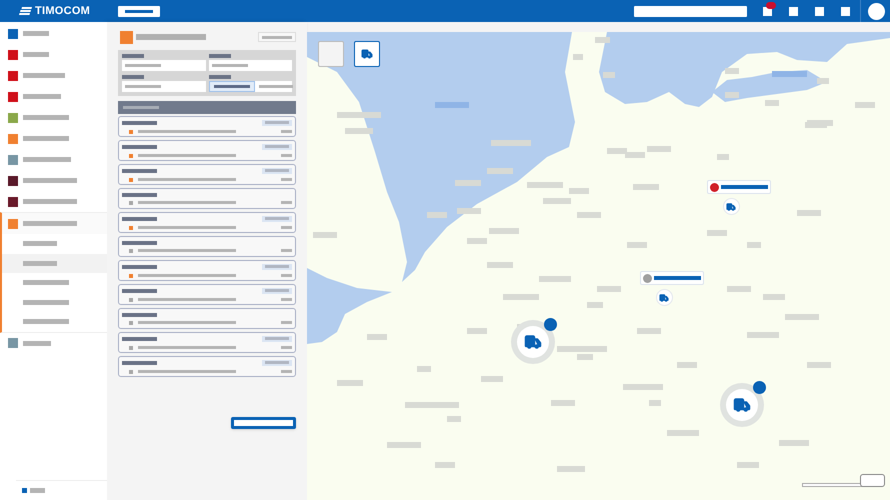  I want to click on logo-text: TIMOCOM, so click(62, 11).